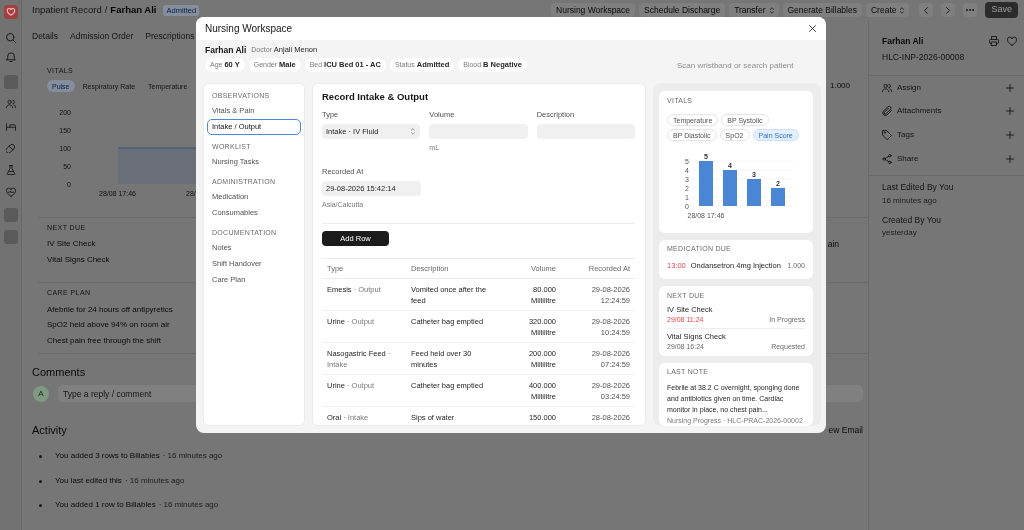 Image resolution: width=1024 pixels, height=530 pixels. Describe the element at coordinates (887, 10) in the screenshot. I see `dropdown-button: Create` at that location.